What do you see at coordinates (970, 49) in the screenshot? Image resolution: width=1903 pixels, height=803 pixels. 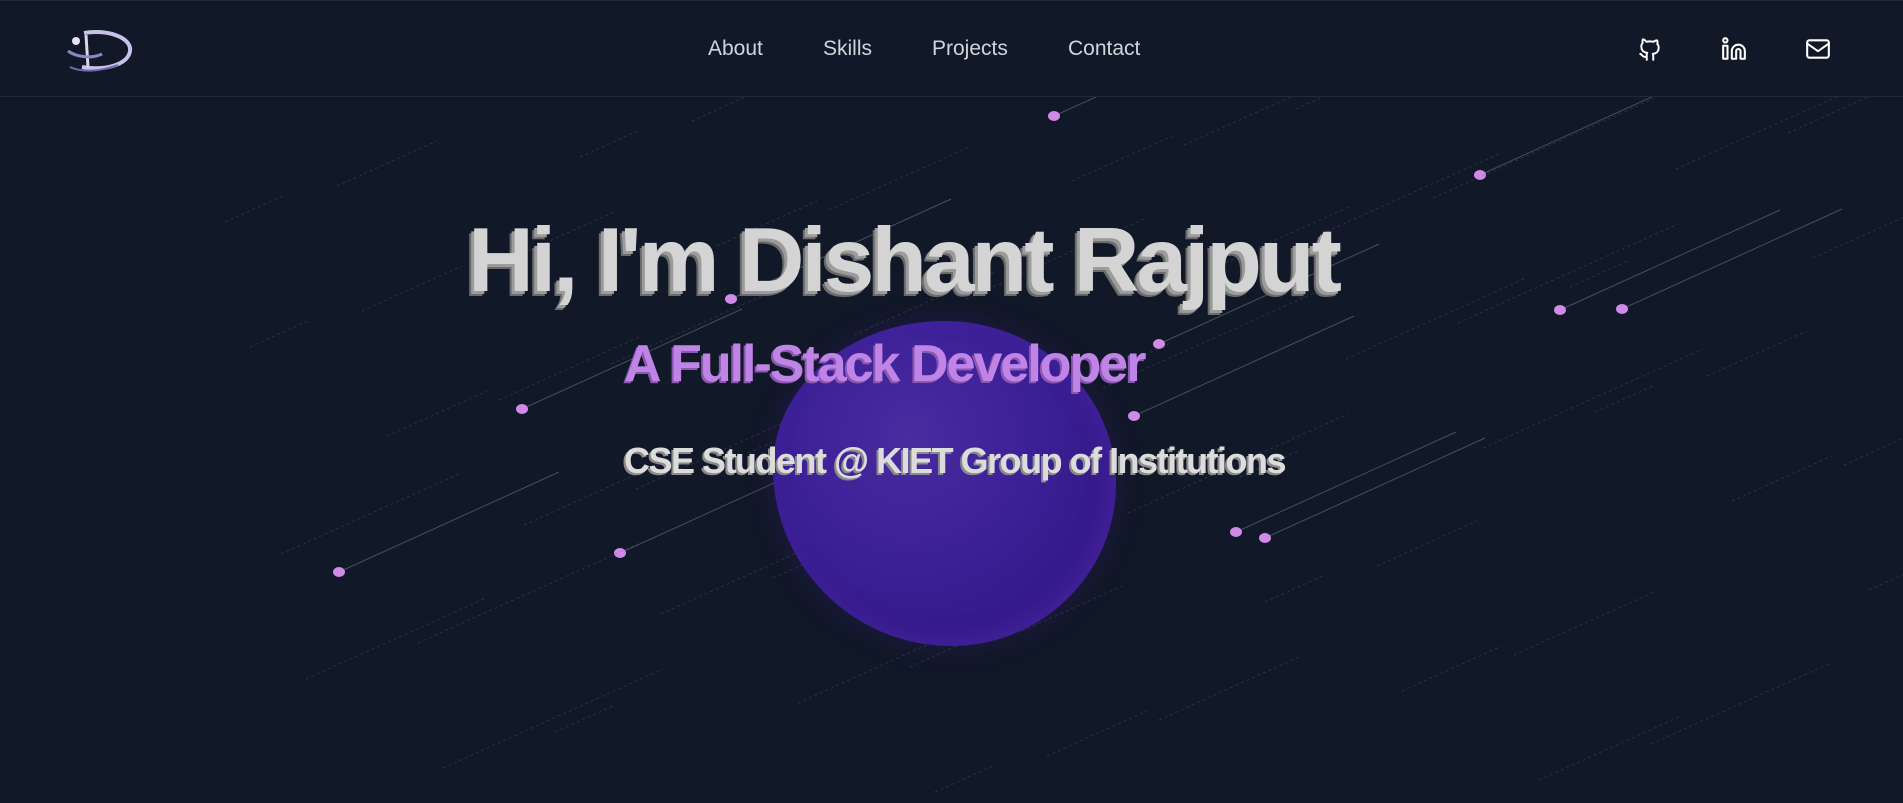 I see `nav-link-projects: Projects` at bounding box center [970, 49].